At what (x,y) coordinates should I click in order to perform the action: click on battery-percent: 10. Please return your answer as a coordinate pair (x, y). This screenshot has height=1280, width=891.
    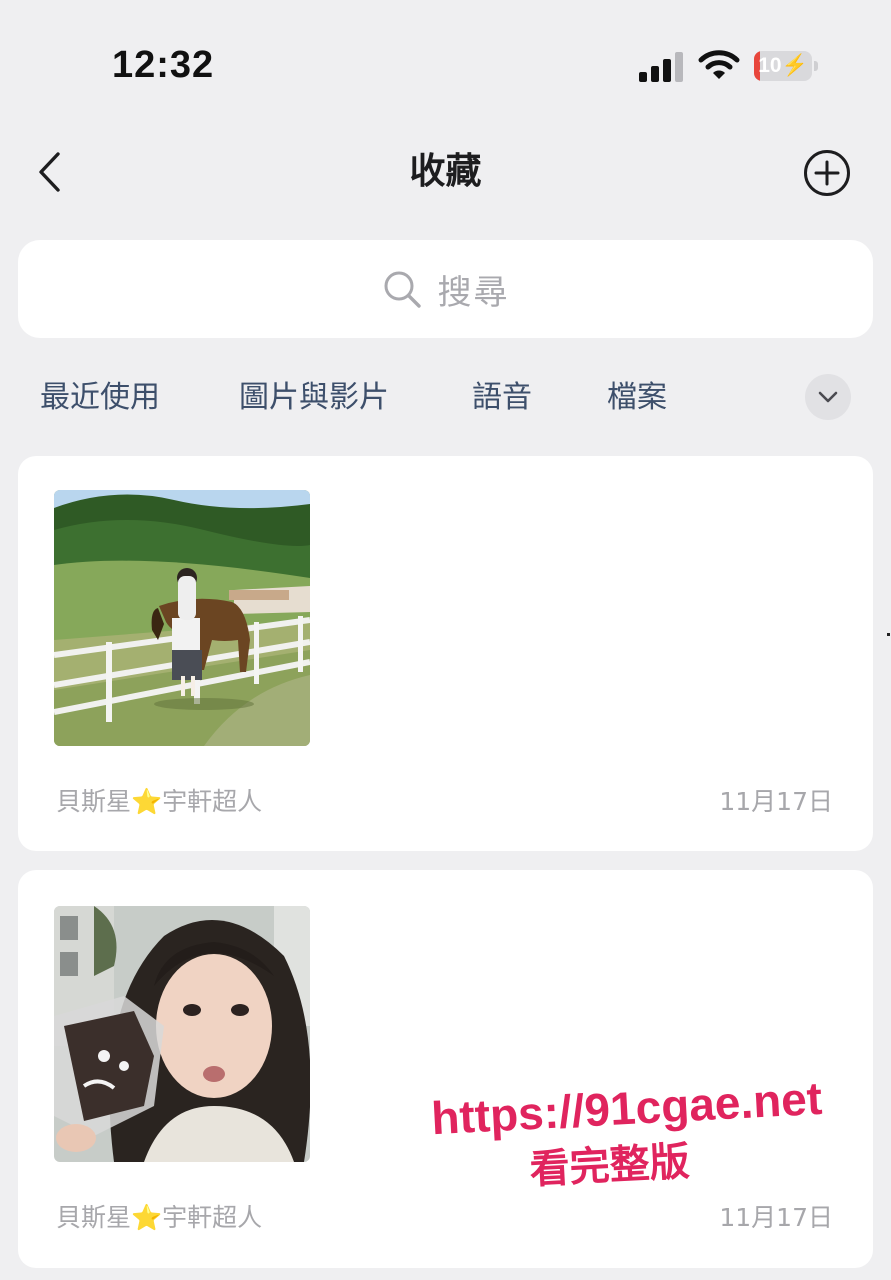
    Looking at the image, I should click on (770, 65).